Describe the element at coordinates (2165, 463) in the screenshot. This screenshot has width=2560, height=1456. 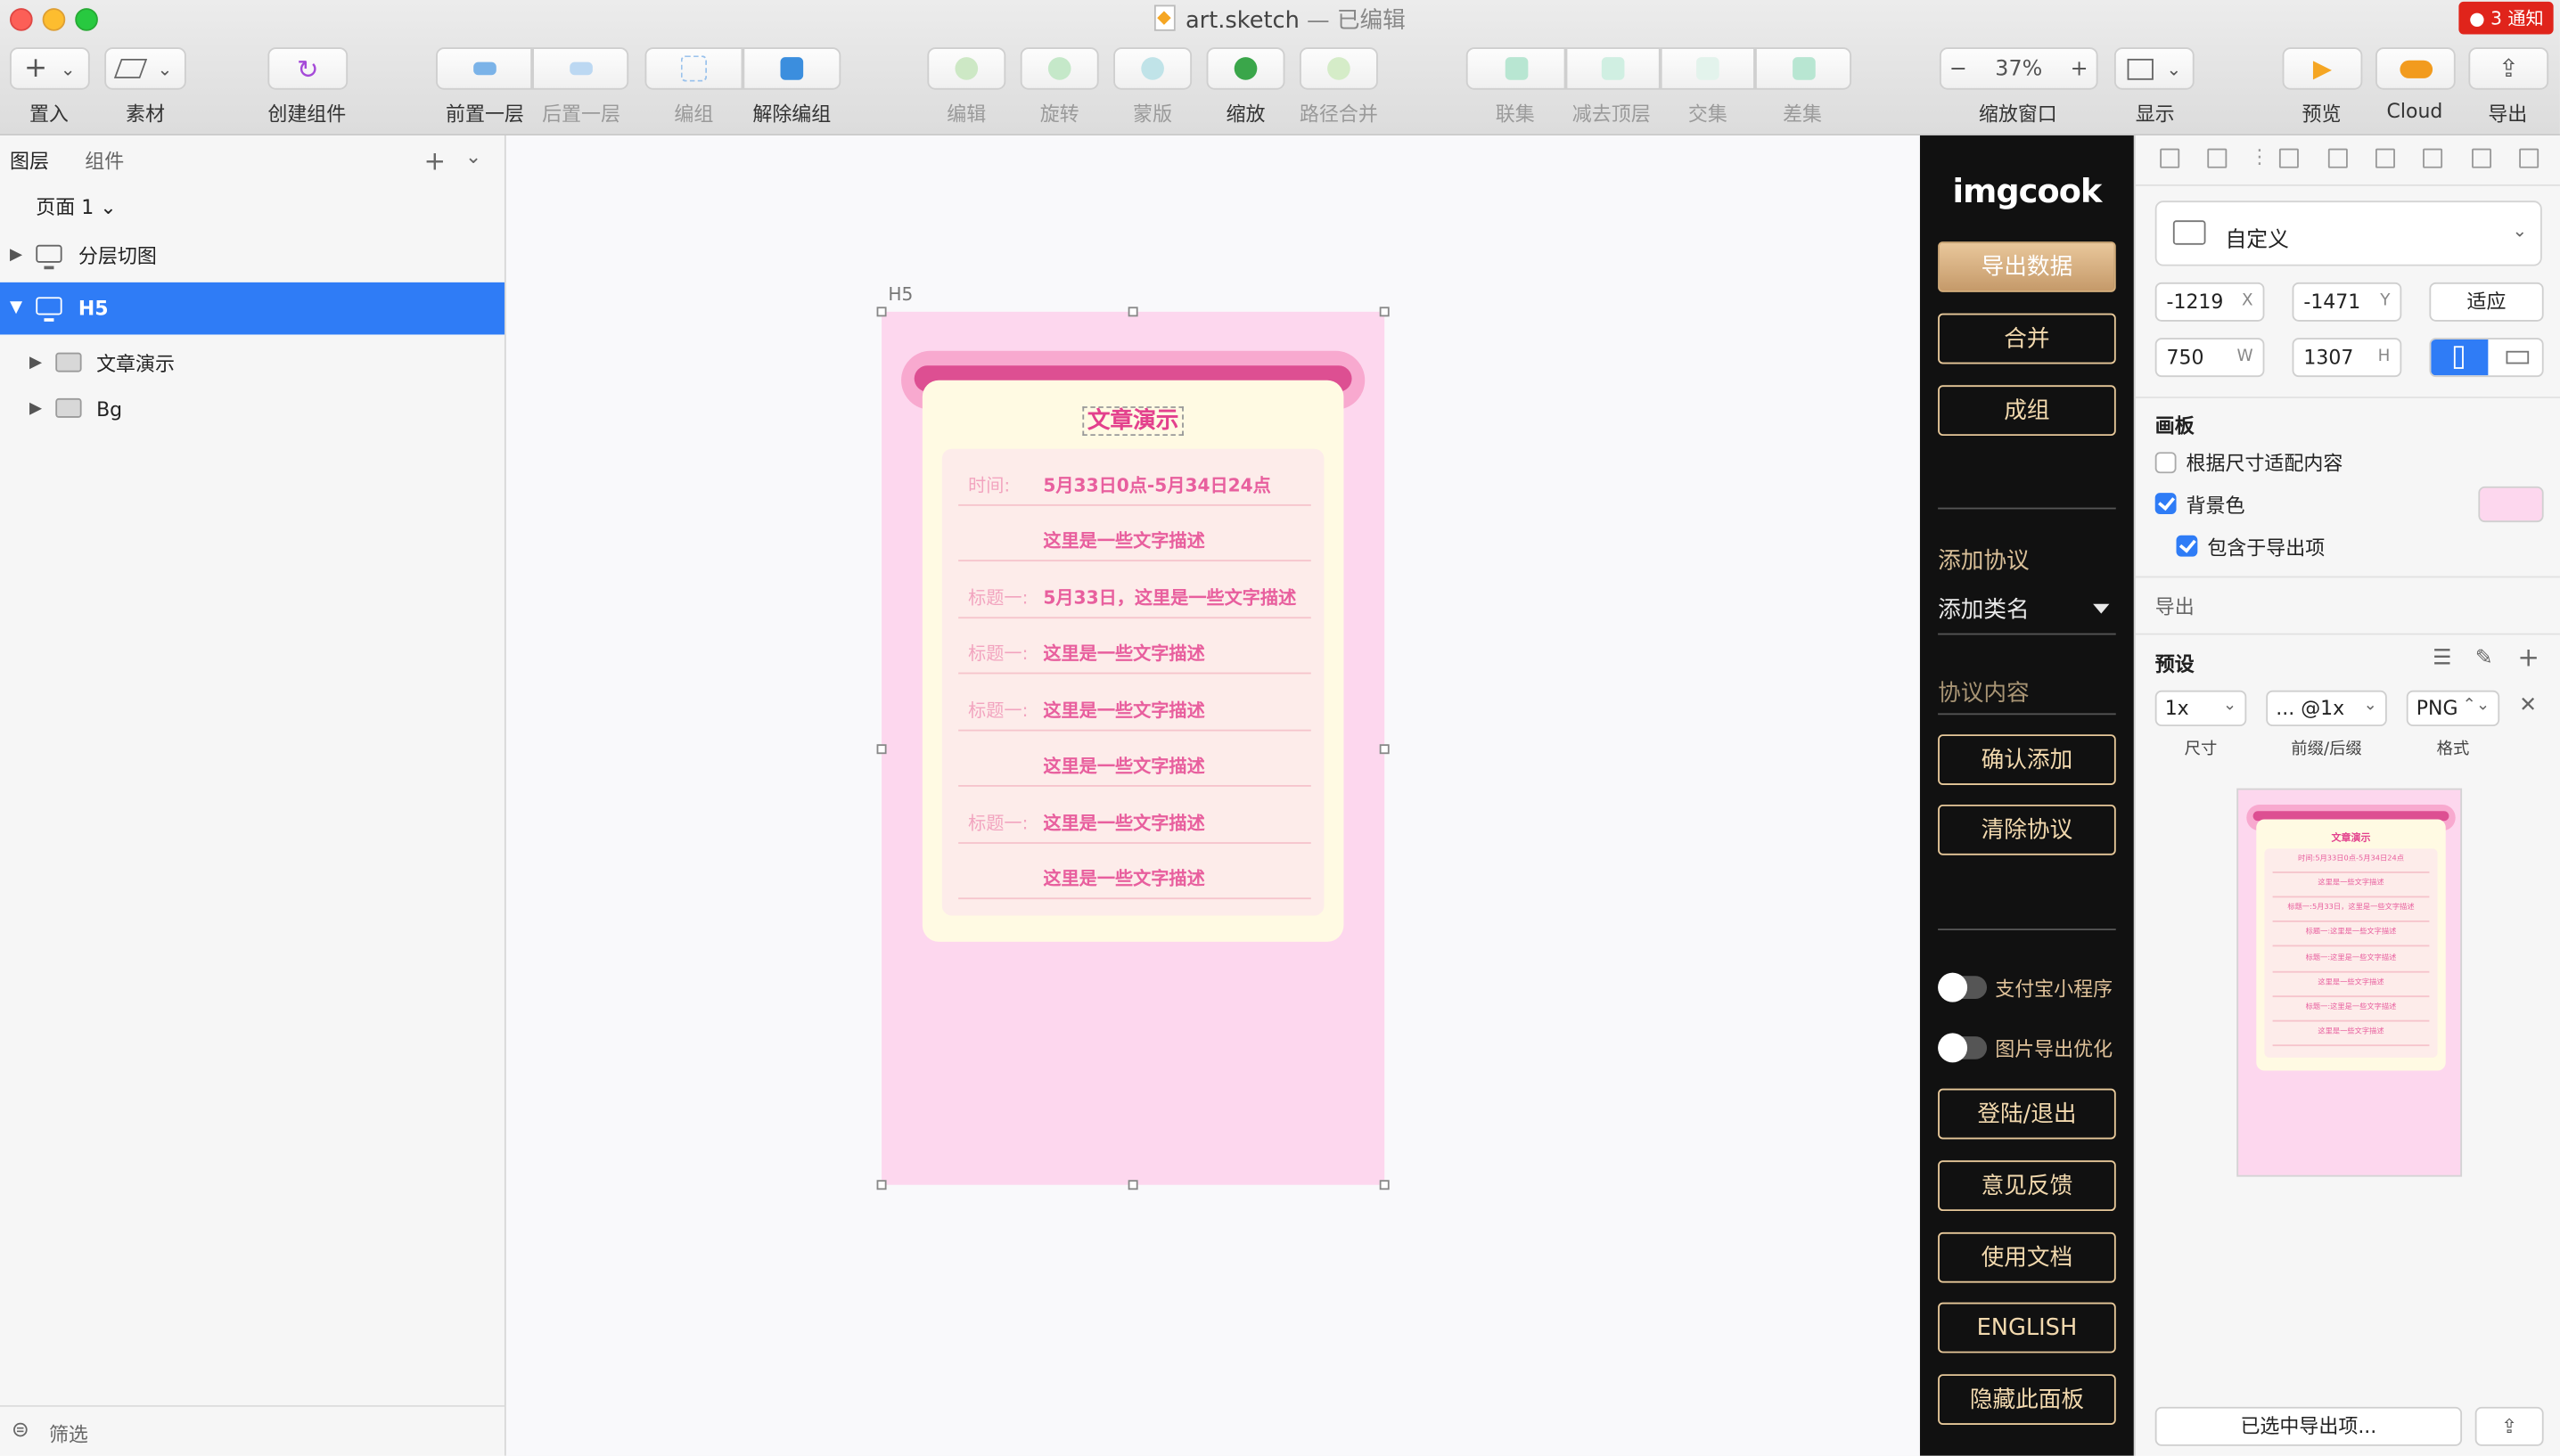
I see `fit-content-checkbox` at that location.